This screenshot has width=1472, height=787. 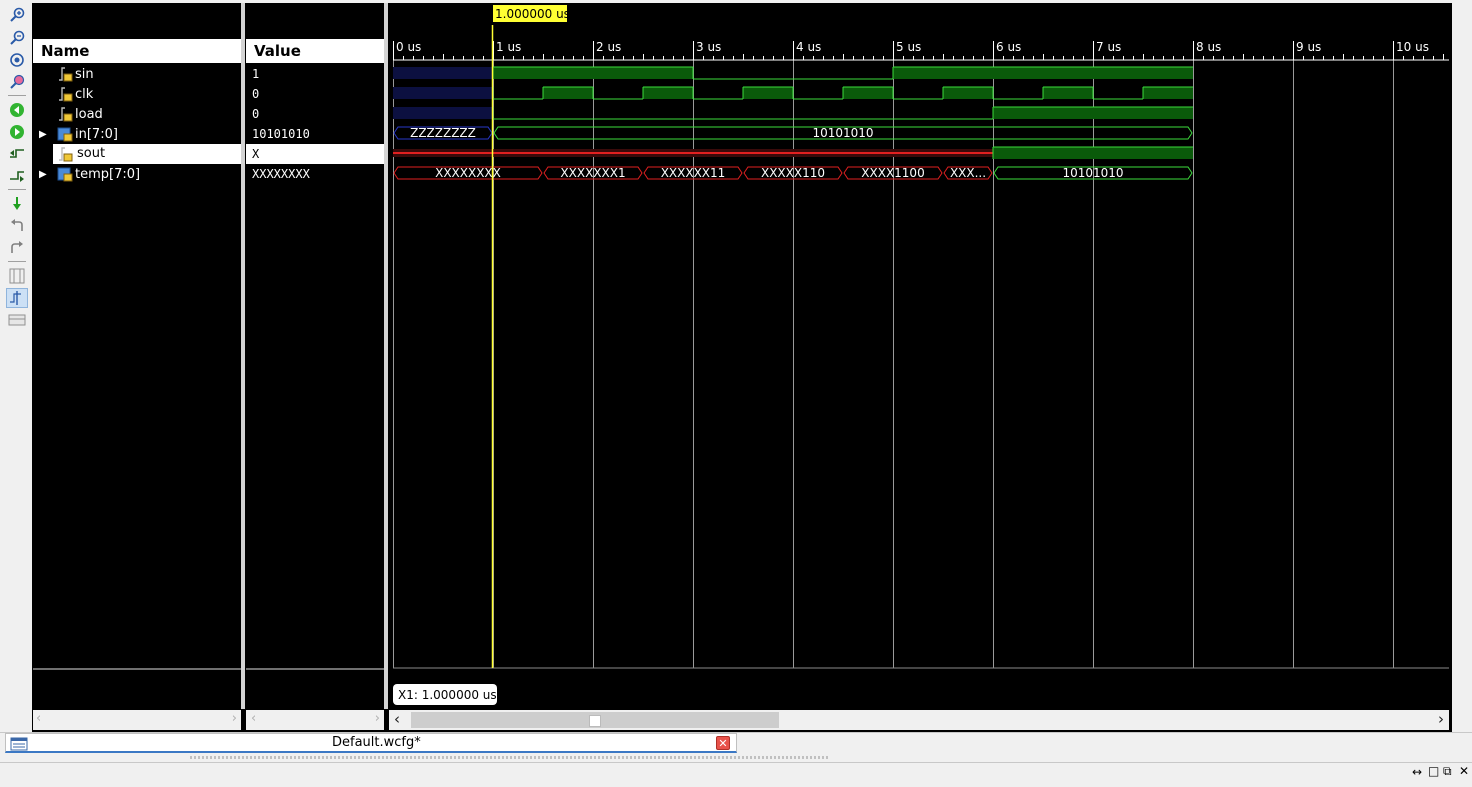 What do you see at coordinates (96, 134) in the screenshot?
I see `signal-name: in[7:0]` at bounding box center [96, 134].